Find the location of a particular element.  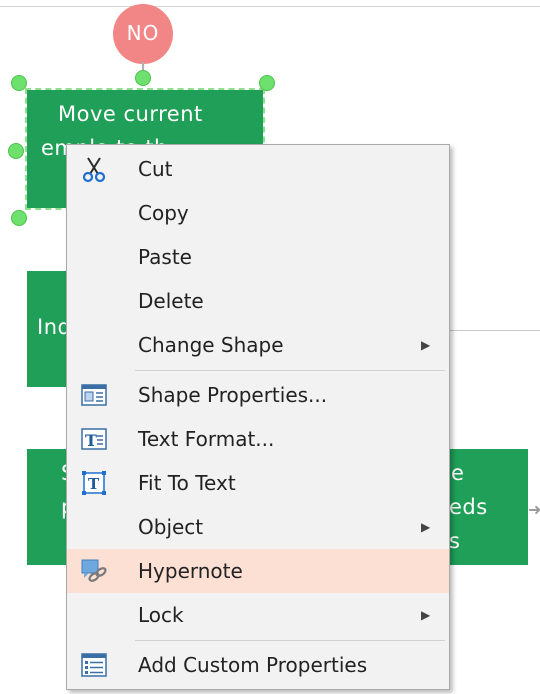

selection-handle-top-right is located at coordinates (267, 83).